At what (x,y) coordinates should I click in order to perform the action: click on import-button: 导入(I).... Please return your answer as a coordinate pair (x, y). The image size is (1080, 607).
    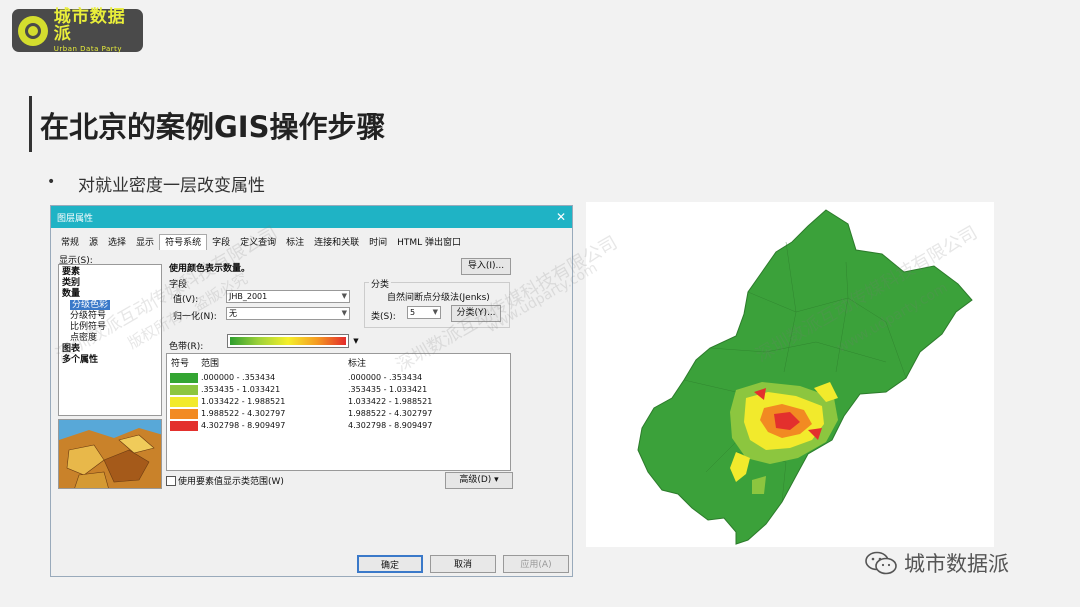
    Looking at the image, I should click on (486, 266).